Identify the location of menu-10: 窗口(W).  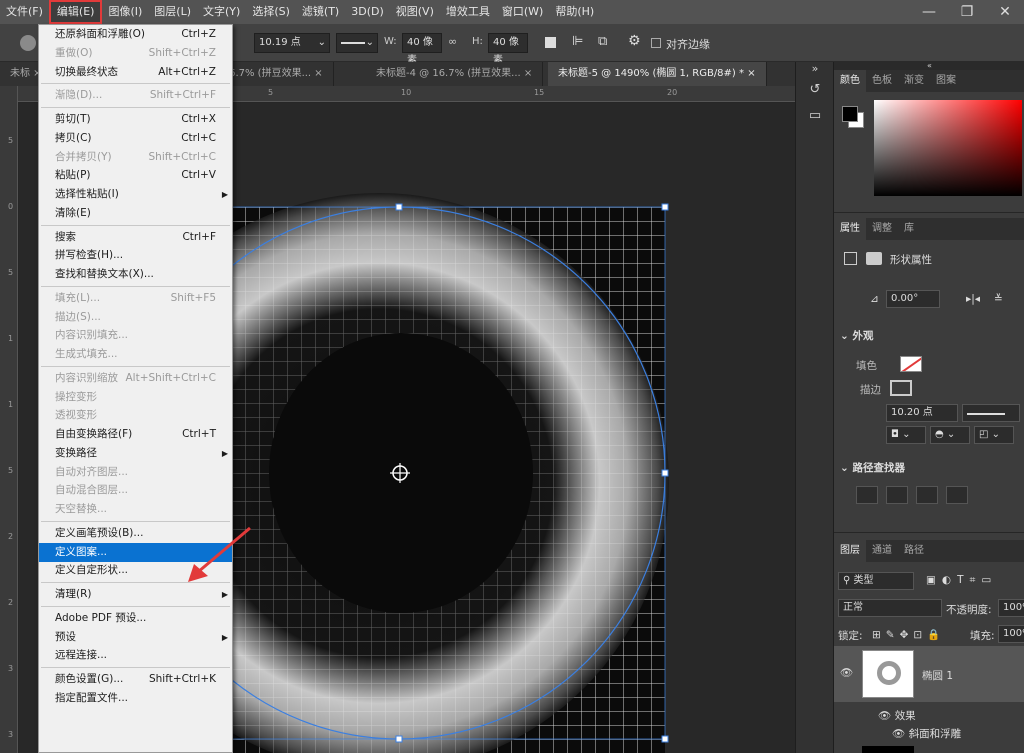
(522, 12).